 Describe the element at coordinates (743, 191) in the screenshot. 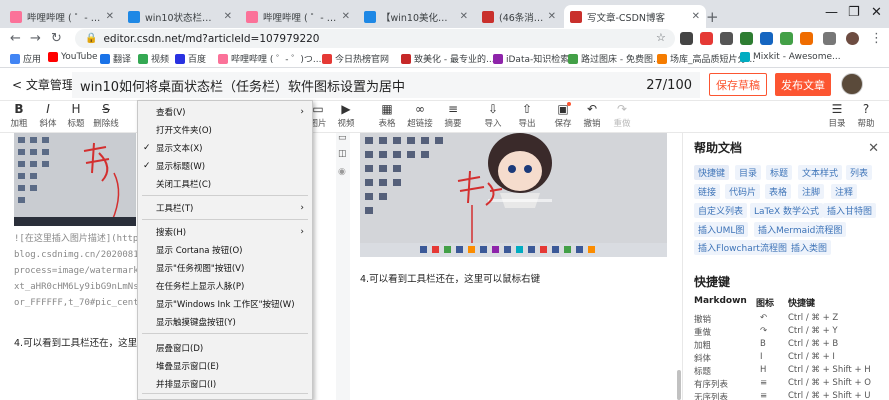

I see `help-tag: 代码片` at that location.